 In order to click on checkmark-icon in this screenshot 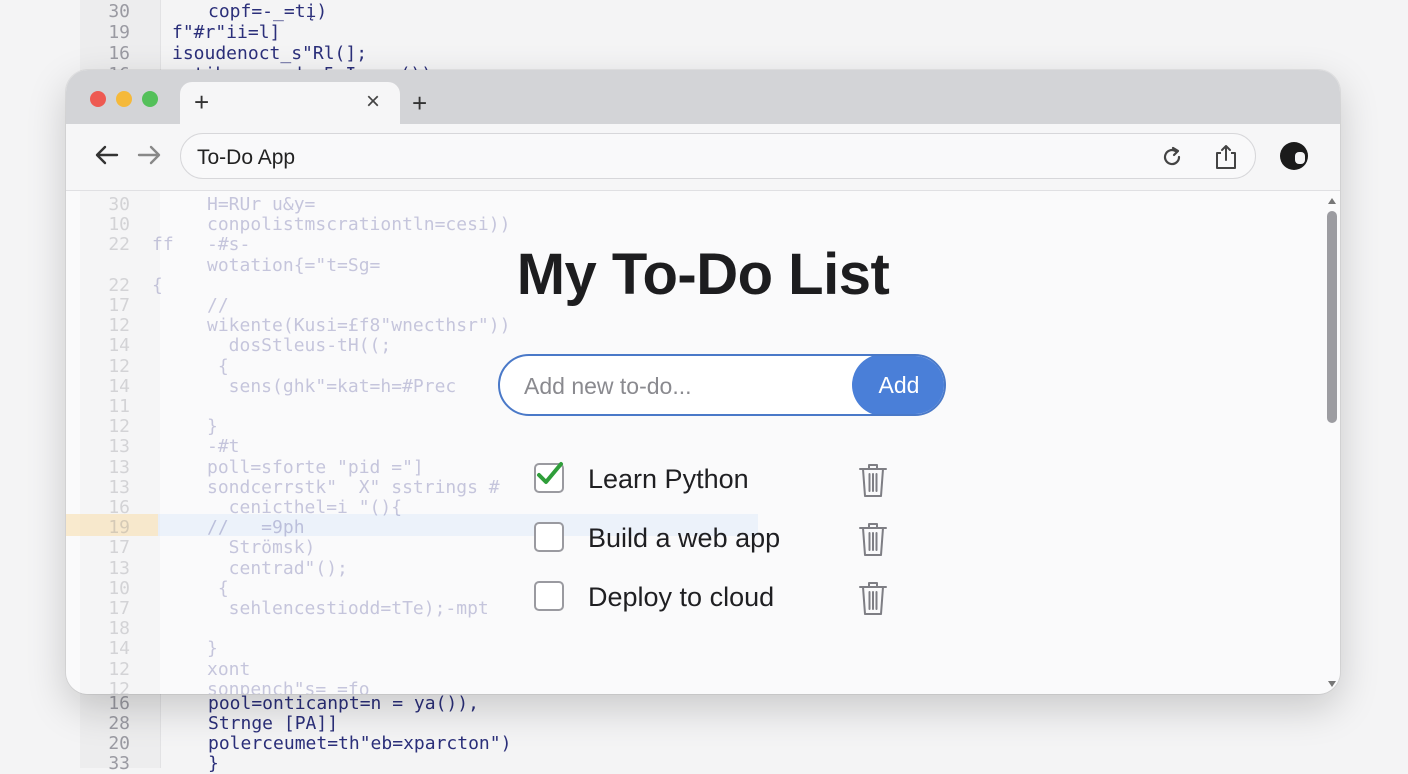, I will do `click(550, 473)`.